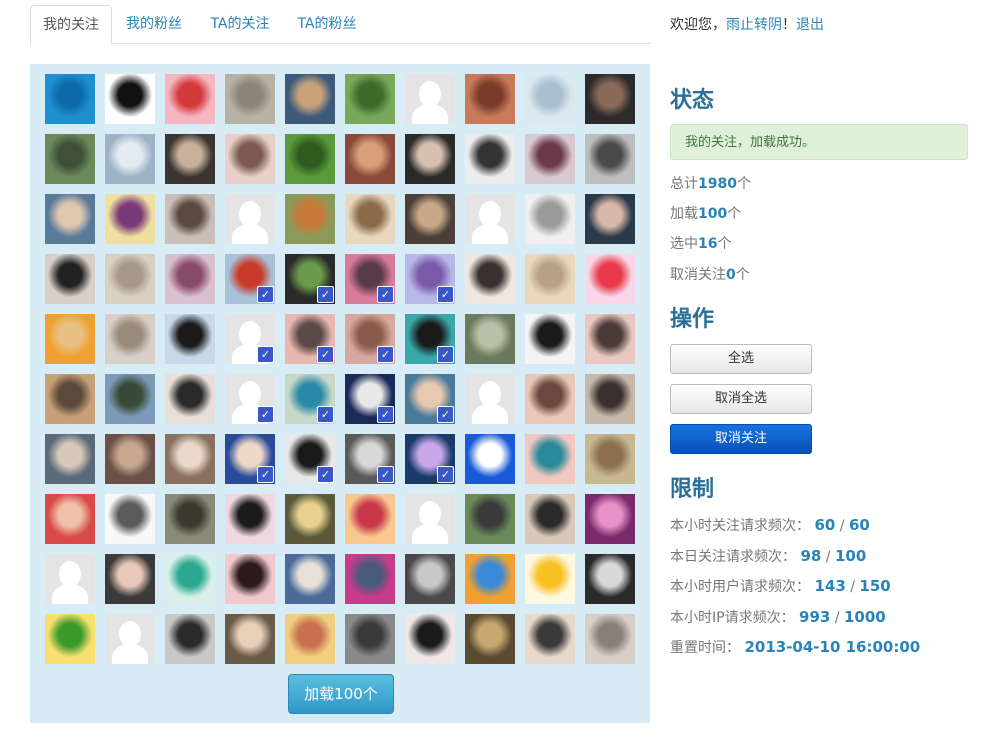  Describe the element at coordinates (341, 694) in the screenshot. I see `load-more-button: 加载100个` at that location.